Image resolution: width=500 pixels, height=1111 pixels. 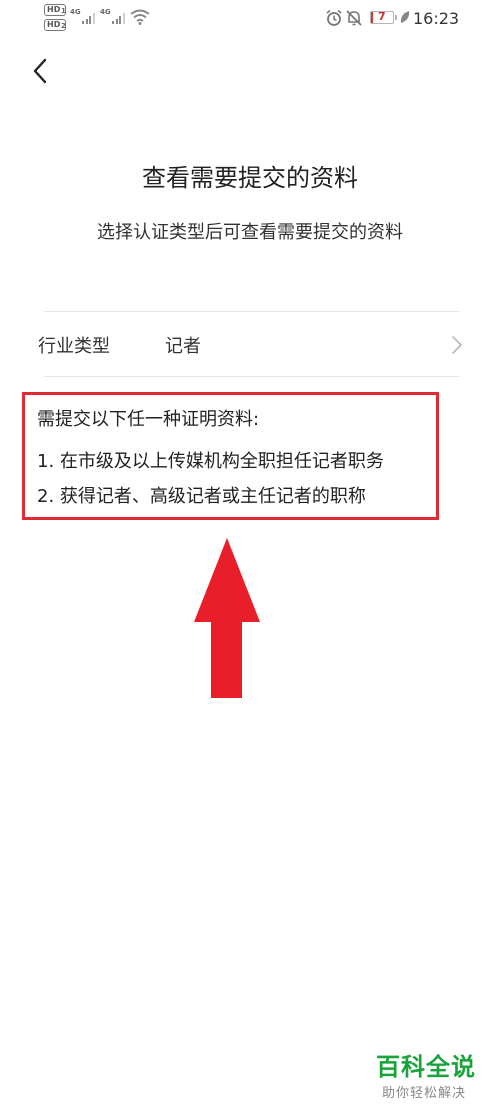 What do you see at coordinates (227, 618) in the screenshot?
I see `red-up-arrow-icon` at bounding box center [227, 618].